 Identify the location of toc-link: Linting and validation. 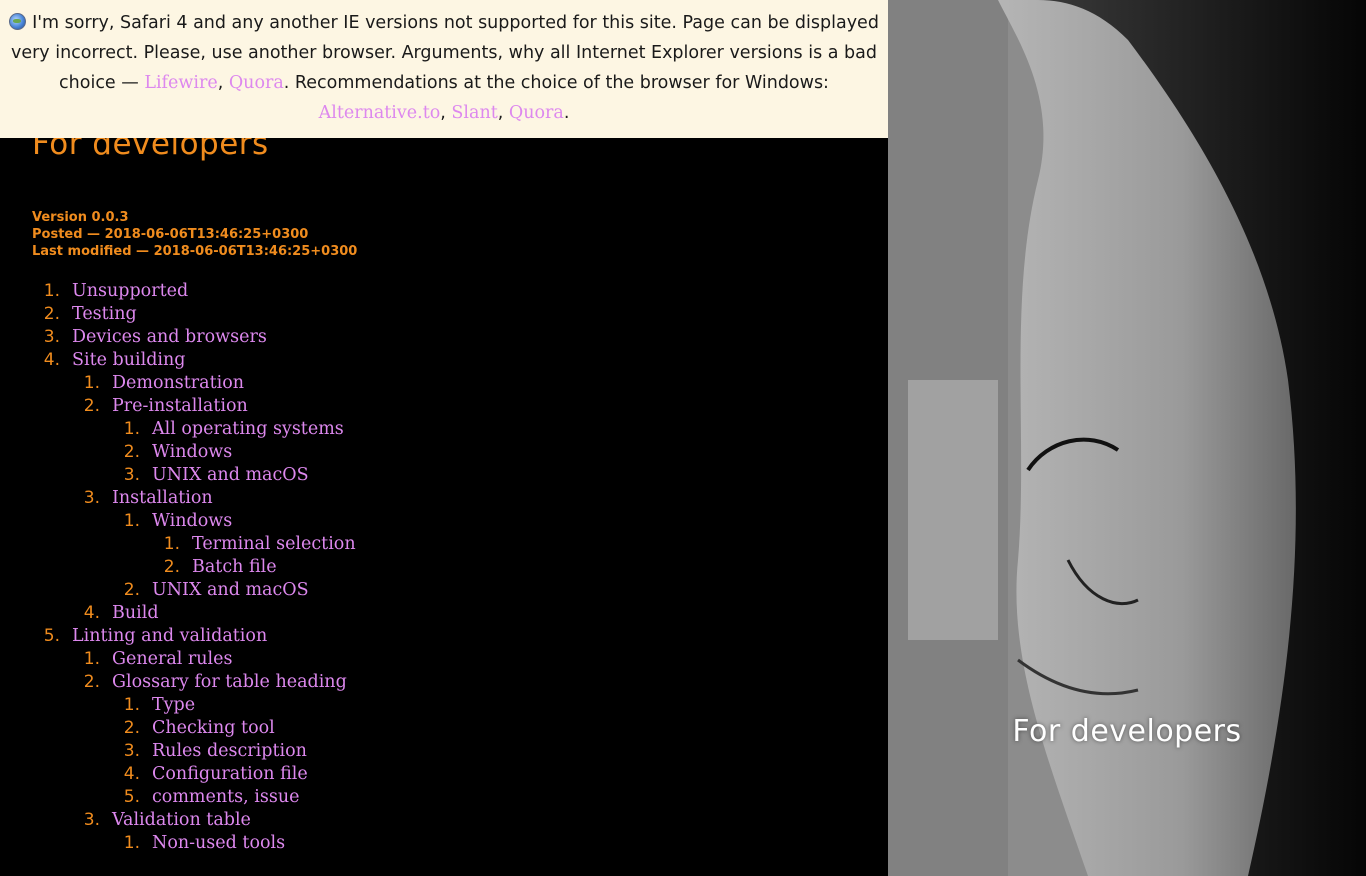
(169, 636).